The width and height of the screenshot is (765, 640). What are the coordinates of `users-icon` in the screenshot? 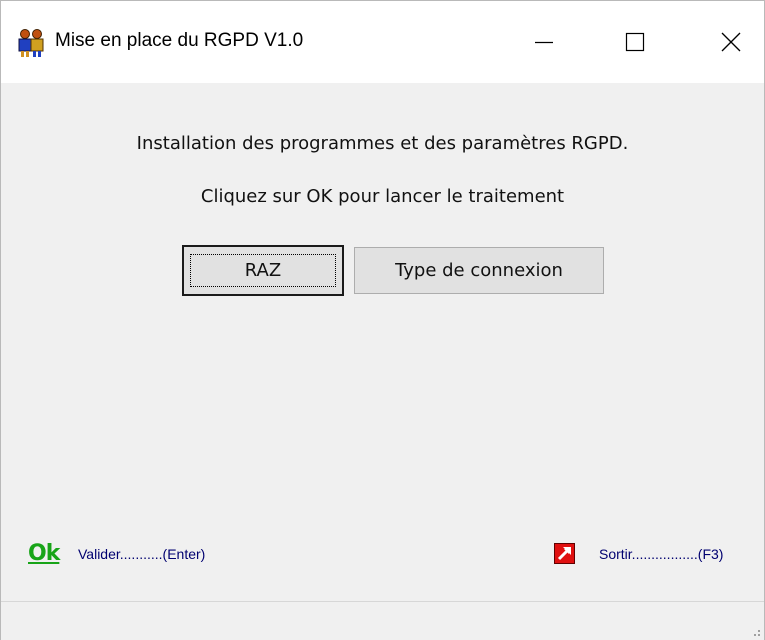 It's located at (31, 43).